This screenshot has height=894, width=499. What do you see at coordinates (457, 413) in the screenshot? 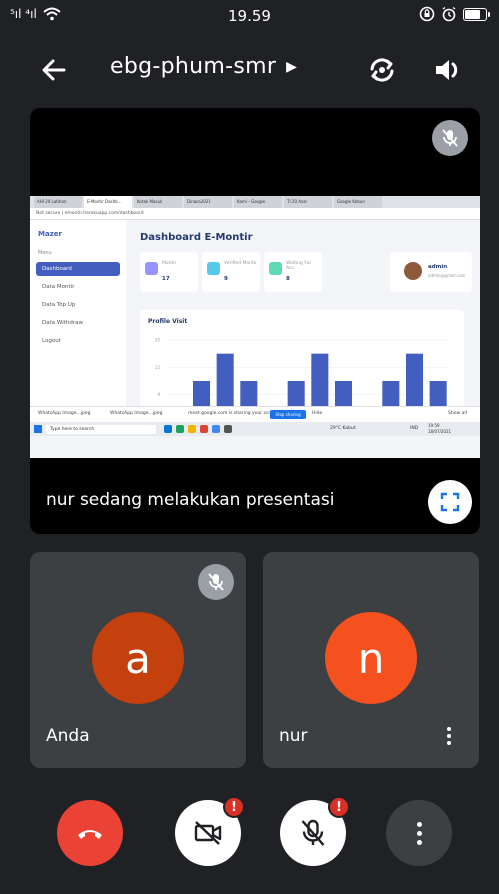
I see `show-all-button: Show all` at bounding box center [457, 413].